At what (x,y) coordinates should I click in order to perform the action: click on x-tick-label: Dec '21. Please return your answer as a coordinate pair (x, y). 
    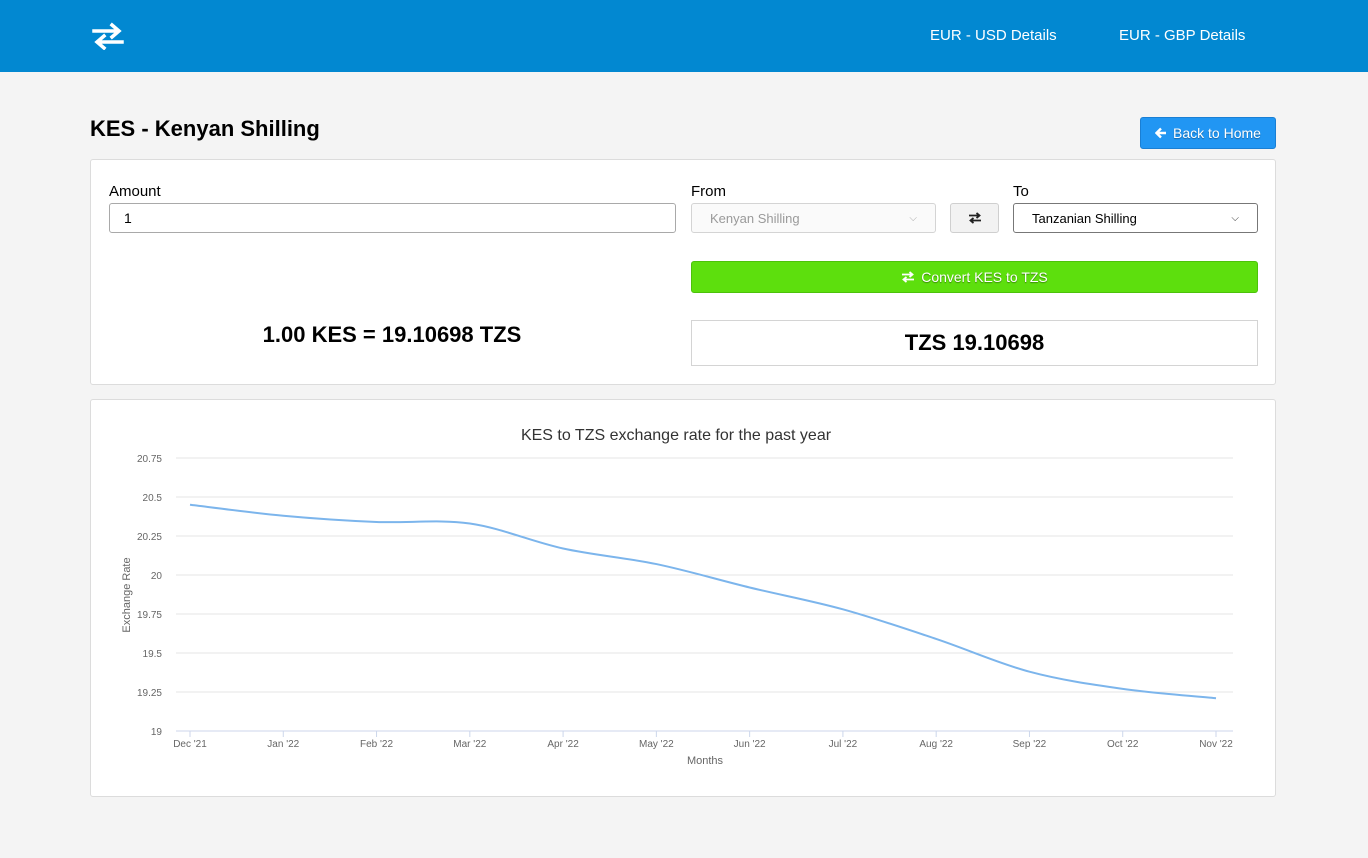
    Looking at the image, I should click on (190, 744).